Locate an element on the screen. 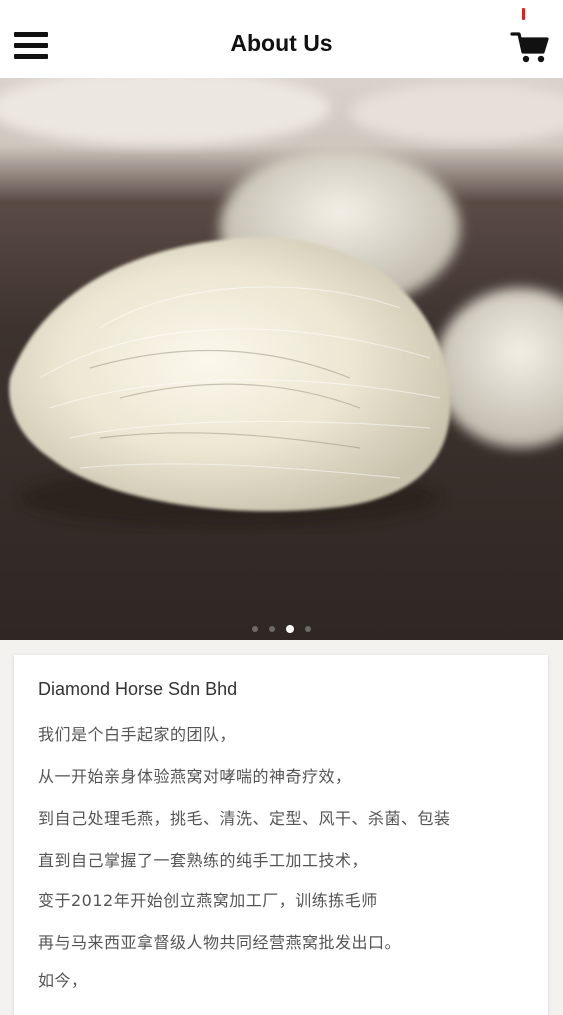 Image resolution: width=563 pixels, height=1015 pixels. company-name: Diamond Horse Sdn Bhd is located at coordinates (138, 689).